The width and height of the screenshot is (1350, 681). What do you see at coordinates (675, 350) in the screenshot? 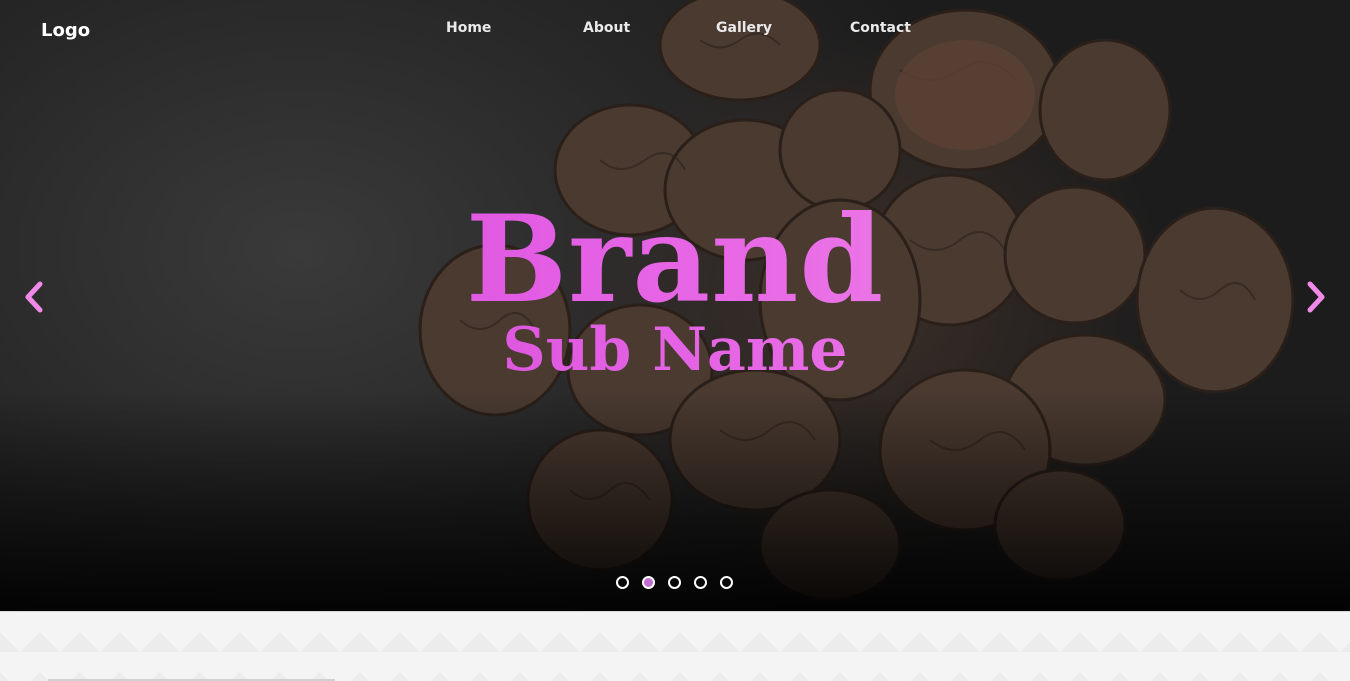
I see `brand-subtitle: Sub Name` at bounding box center [675, 350].